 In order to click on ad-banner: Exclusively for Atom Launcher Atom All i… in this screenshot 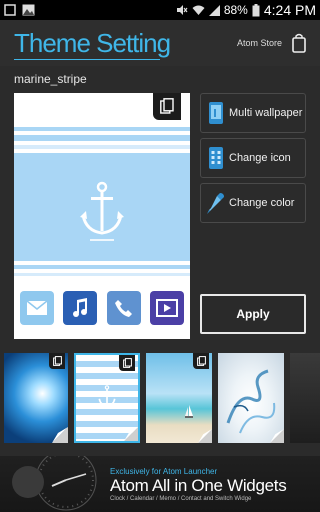, I will do `click(160, 484)`.